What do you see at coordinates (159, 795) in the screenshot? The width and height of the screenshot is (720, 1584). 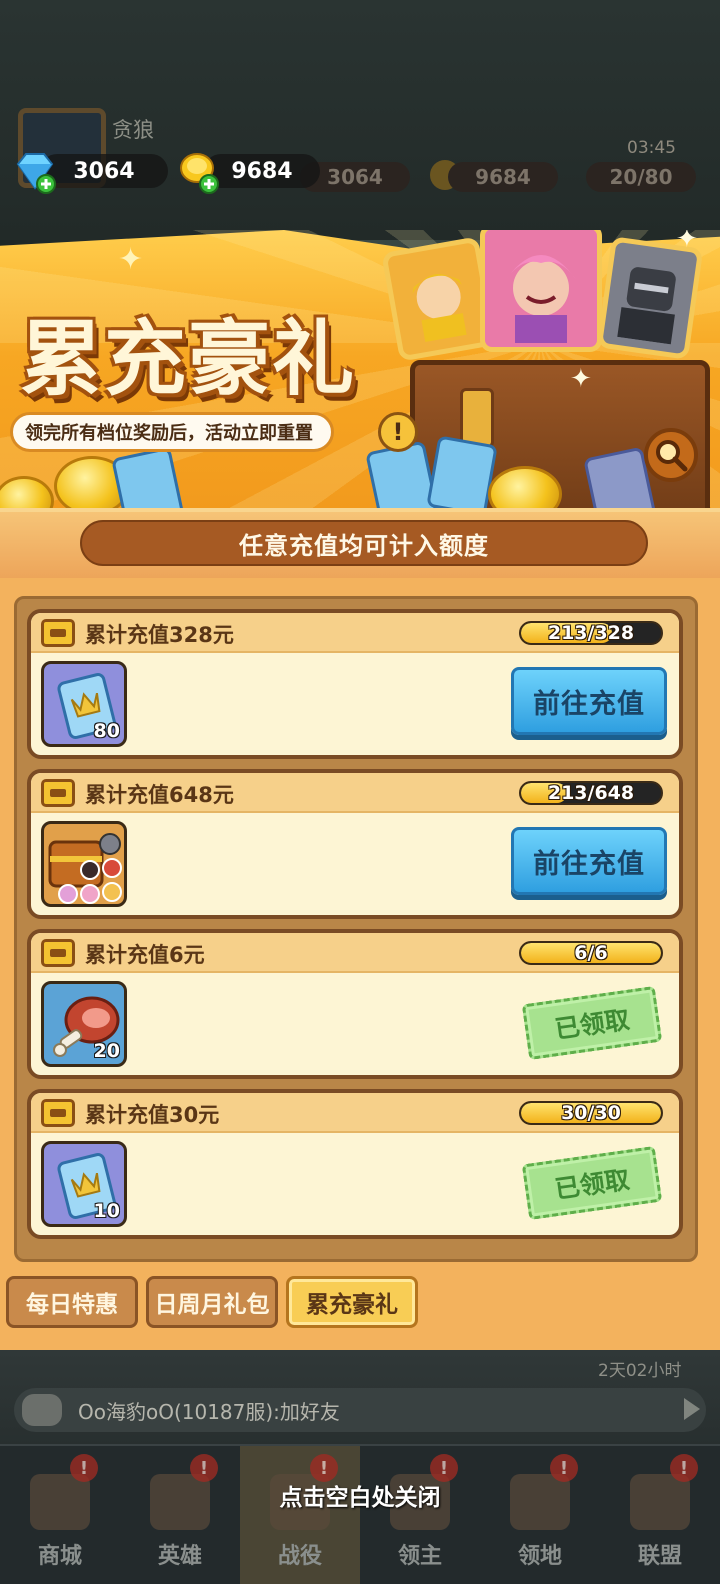 I see `tier-title: 累计充值648元` at bounding box center [159, 795].